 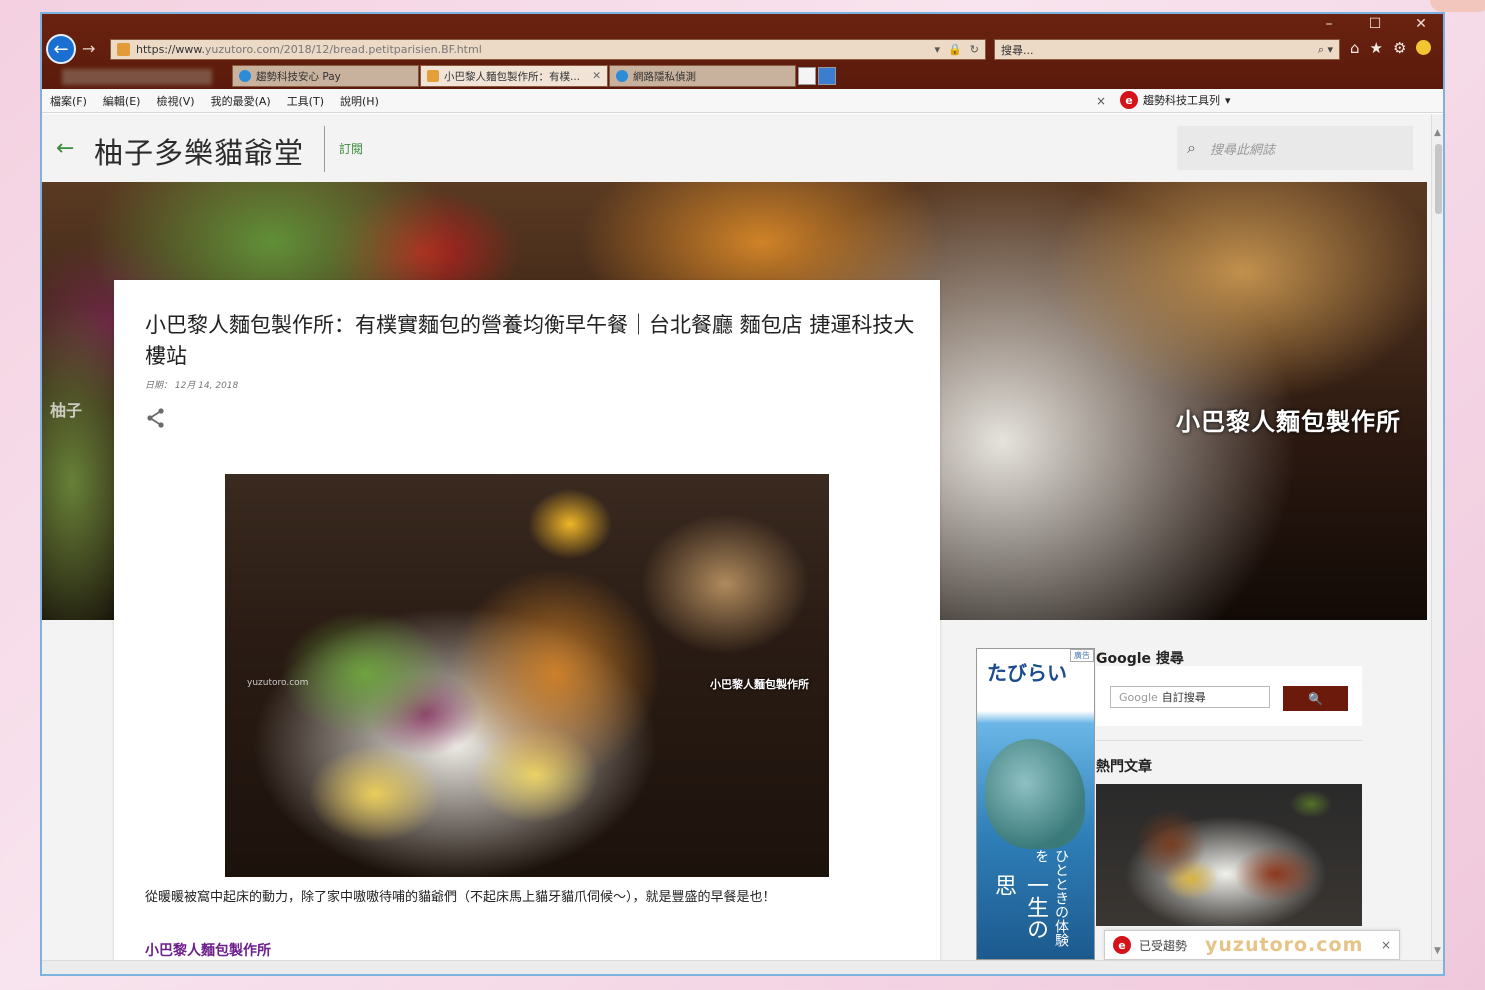 I want to click on share-icon, so click(x=156, y=418).